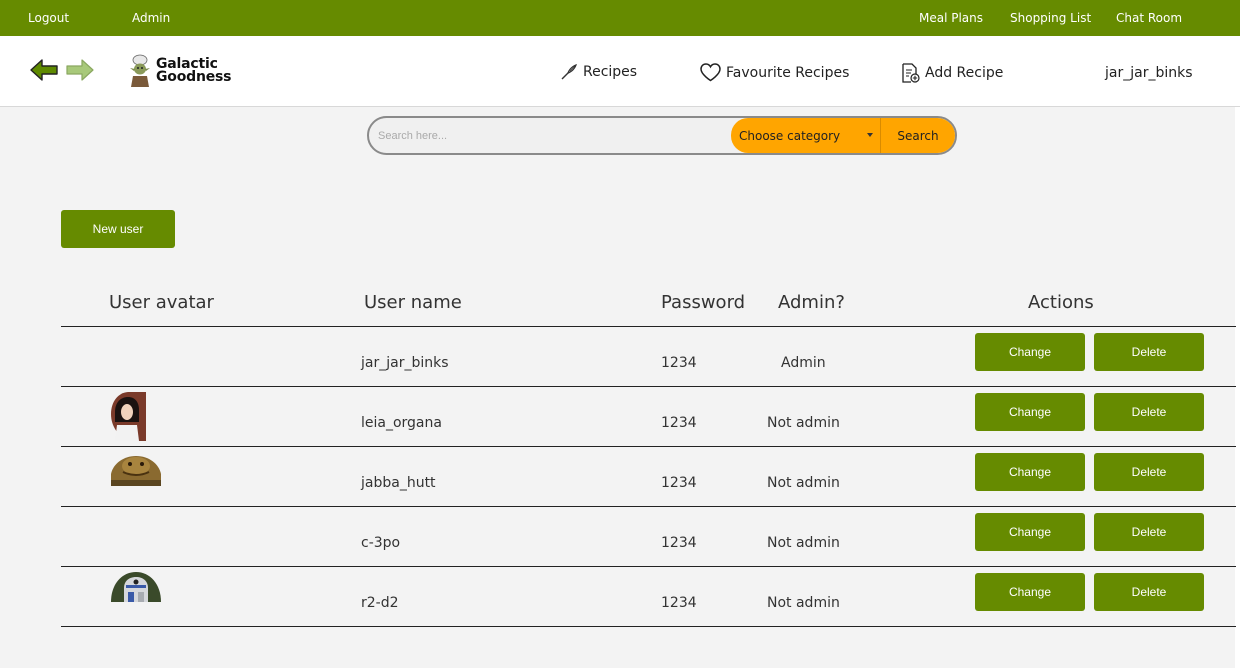 The width and height of the screenshot is (1240, 668). I want to click on nav-favourite-recipes: Favourite Recipes, so click(774, 72).